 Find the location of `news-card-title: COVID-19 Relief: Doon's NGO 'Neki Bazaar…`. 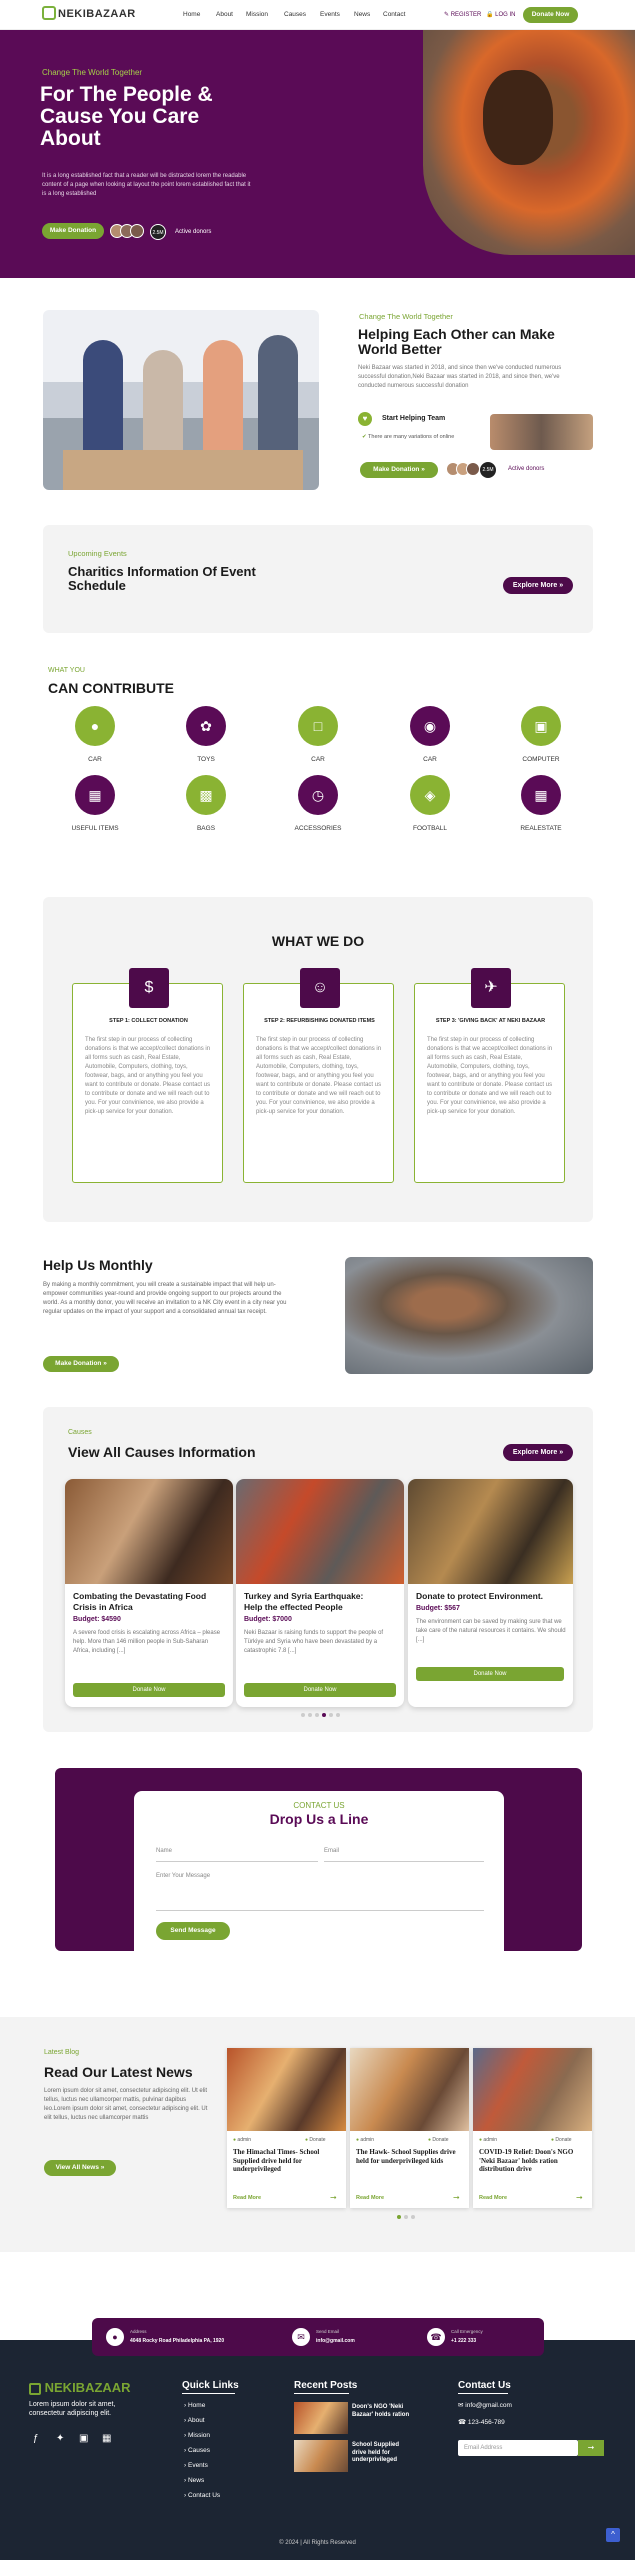

news-card-title: COVID-19 Relief: Doon's NGO 'Neki Bazaar… is located at coordinates (533, 2161).